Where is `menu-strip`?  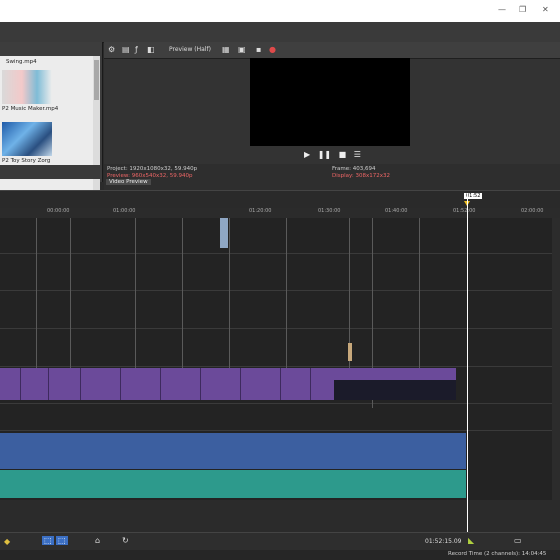
menu-strip is located at coordinates (280, 32).